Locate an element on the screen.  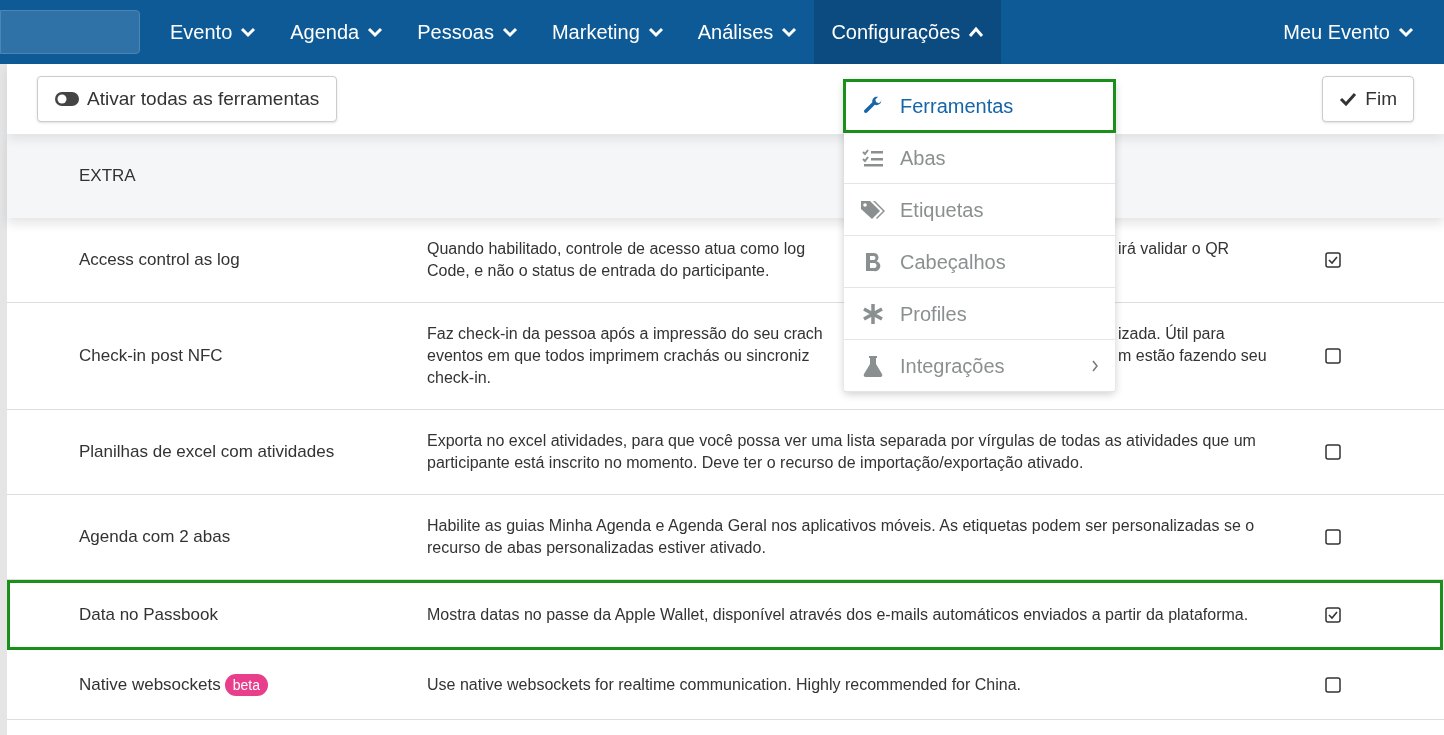
account-menu: Meu Evento is located at coordinates (1363, 32).